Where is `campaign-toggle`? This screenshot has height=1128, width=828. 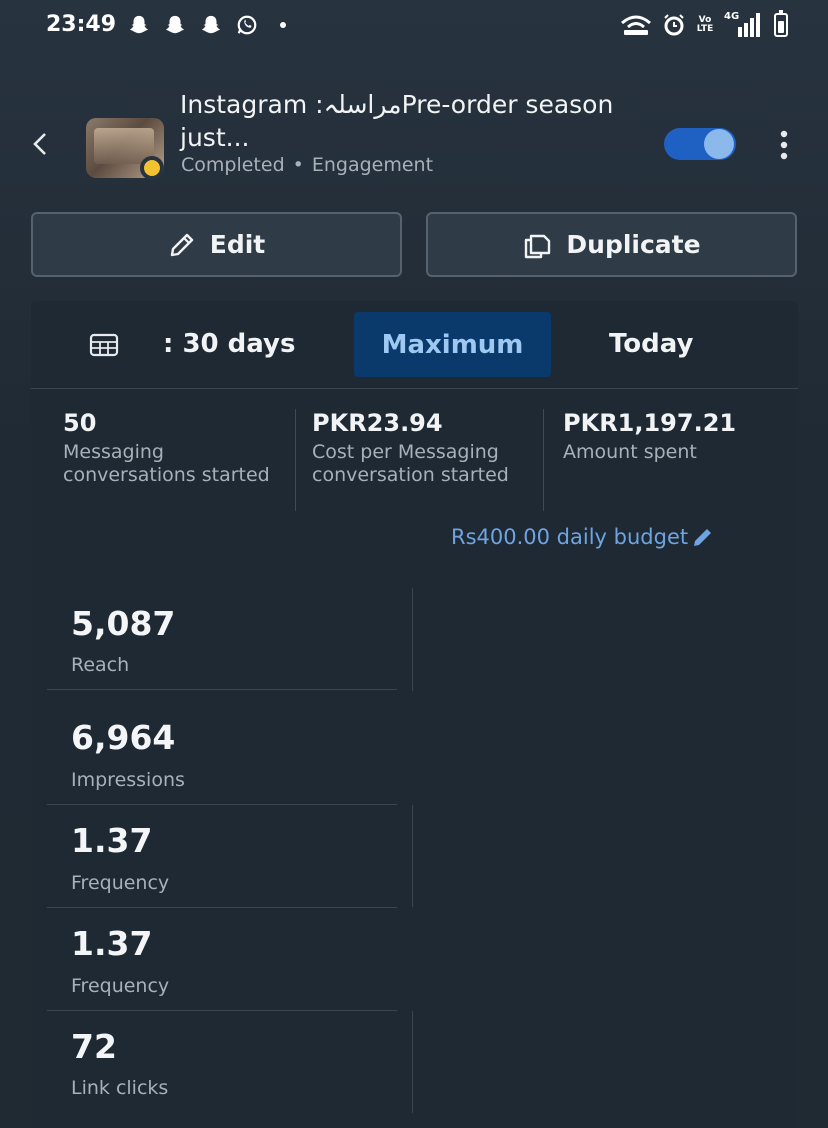
campaign-toggle is located at coordinates (700, 144).